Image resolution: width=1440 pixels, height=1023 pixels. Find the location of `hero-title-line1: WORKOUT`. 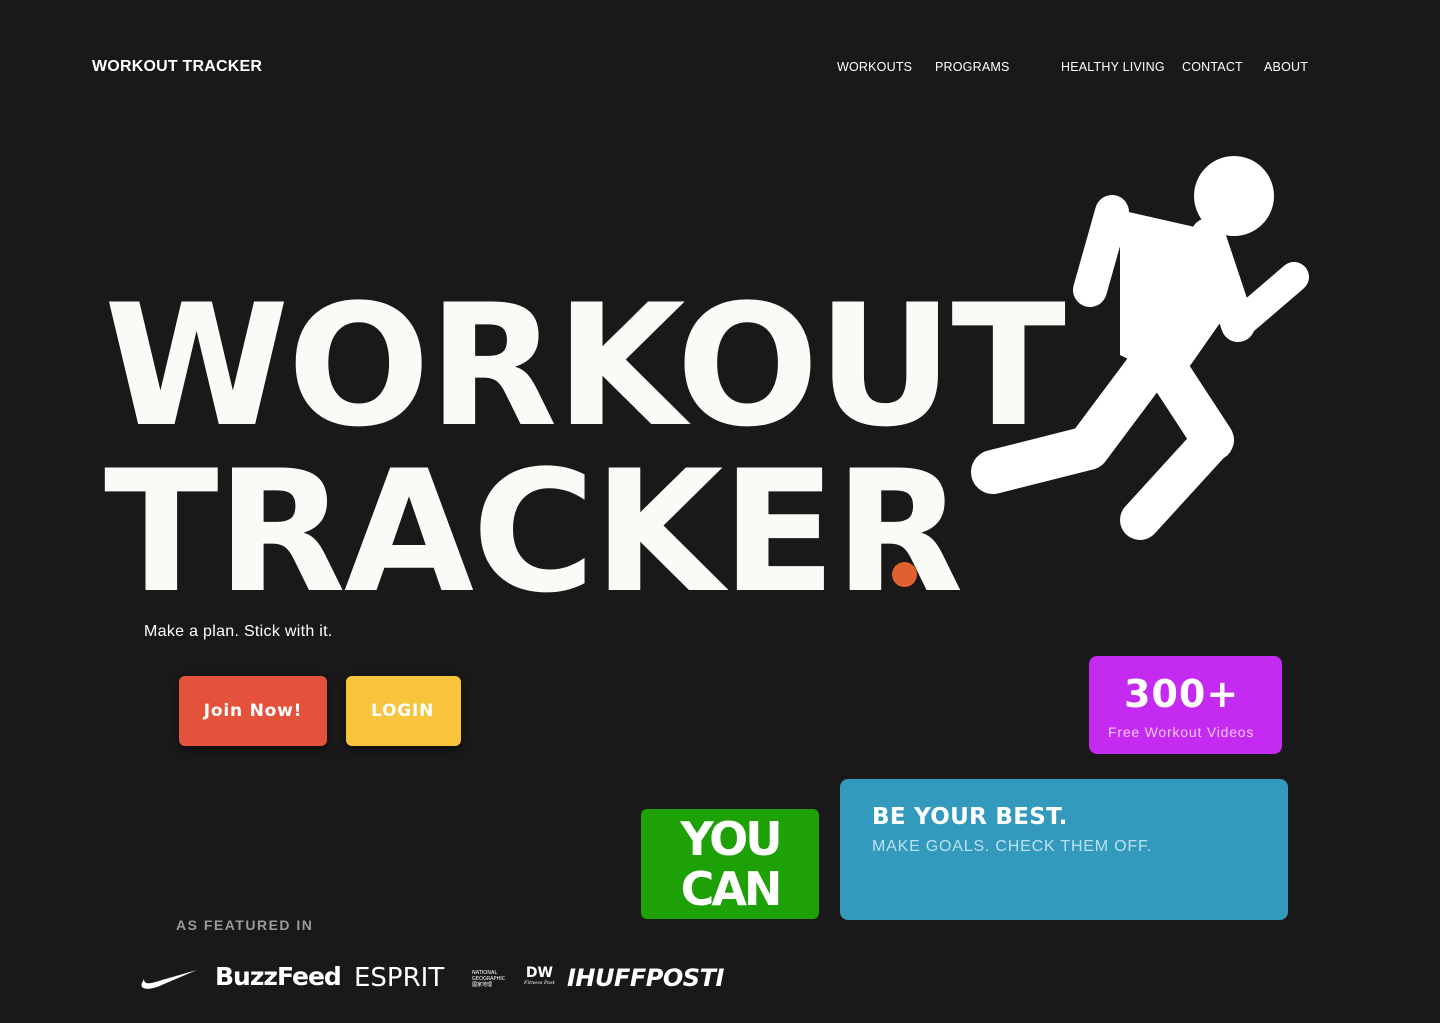

hero-title-line1: WORKOUT is located at coordinates (585, 366).